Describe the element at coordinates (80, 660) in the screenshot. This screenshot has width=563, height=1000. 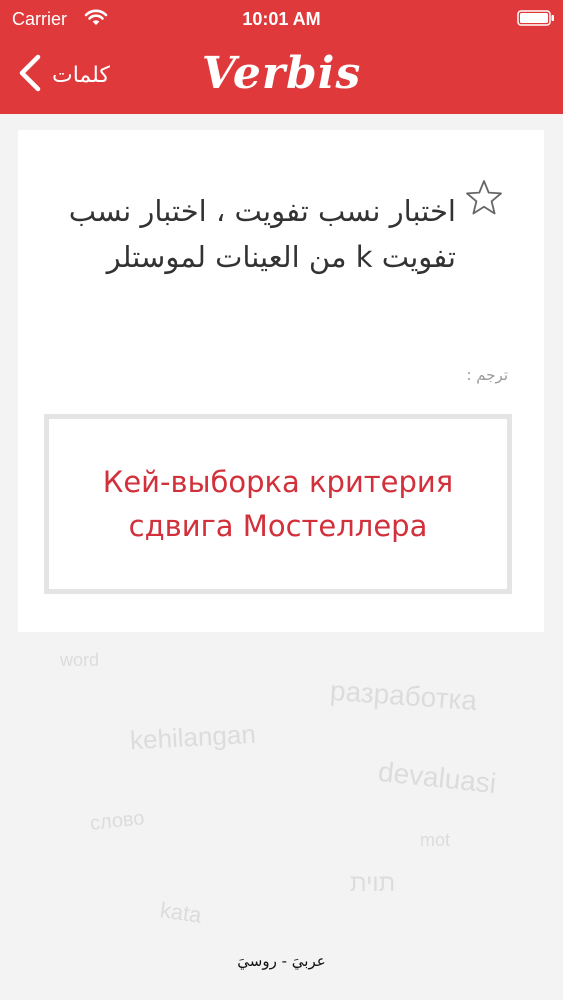
I see `background-word: word` at that location.